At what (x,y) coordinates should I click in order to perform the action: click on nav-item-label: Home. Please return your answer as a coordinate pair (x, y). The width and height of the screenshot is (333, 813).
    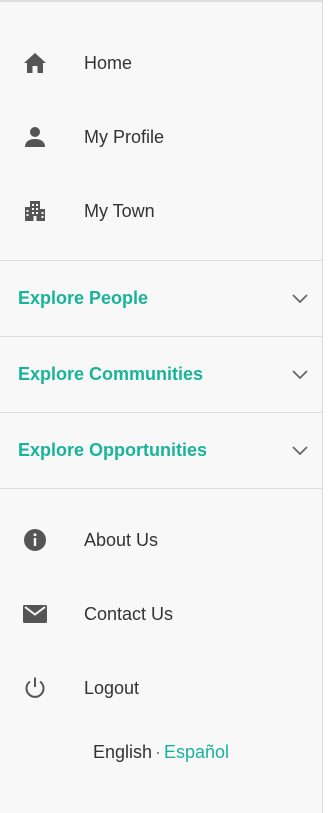
    Looking at the image, I should click on (108, 62).